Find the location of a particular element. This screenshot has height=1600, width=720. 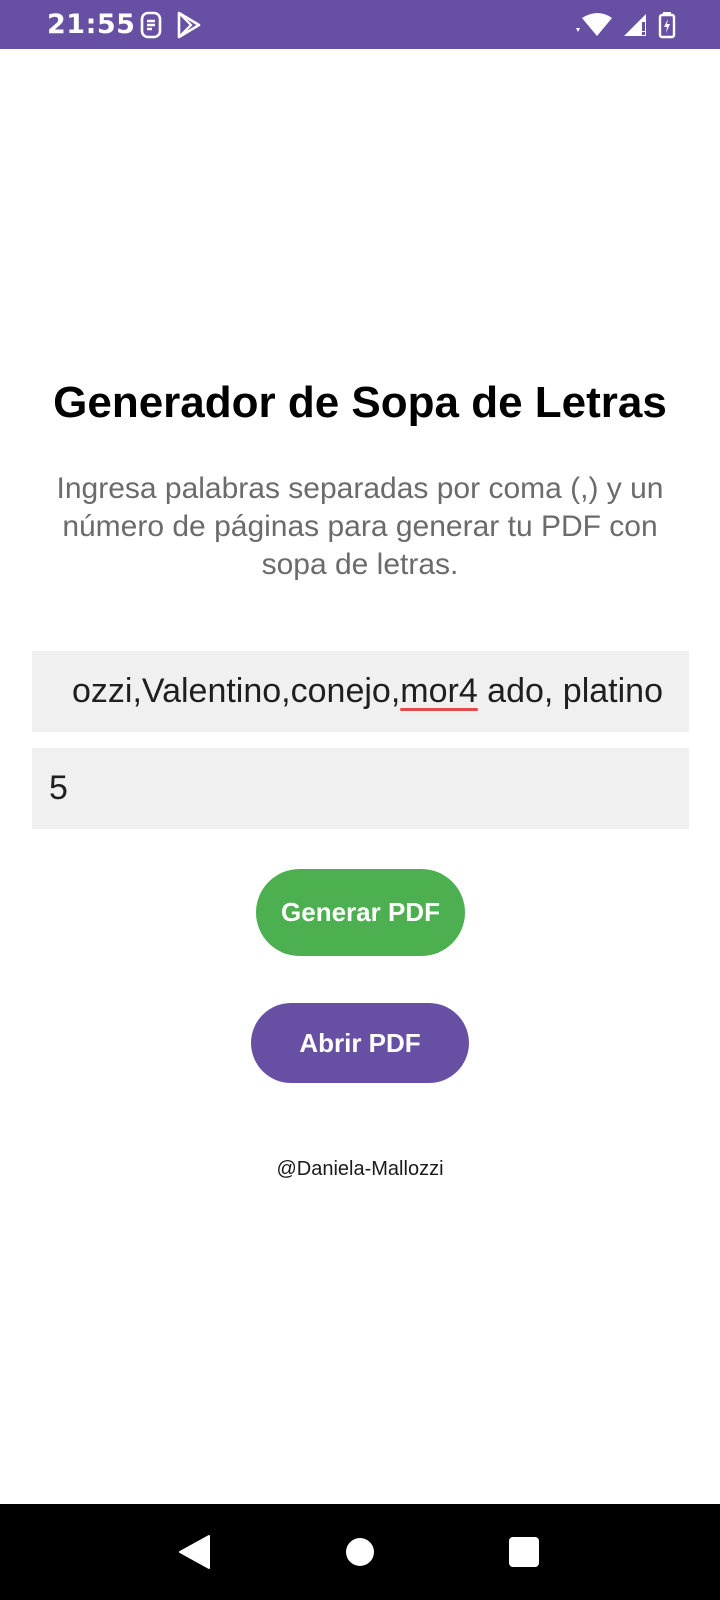

generate-pdf-button: Generar PDF is located at coordinates (360, 912).